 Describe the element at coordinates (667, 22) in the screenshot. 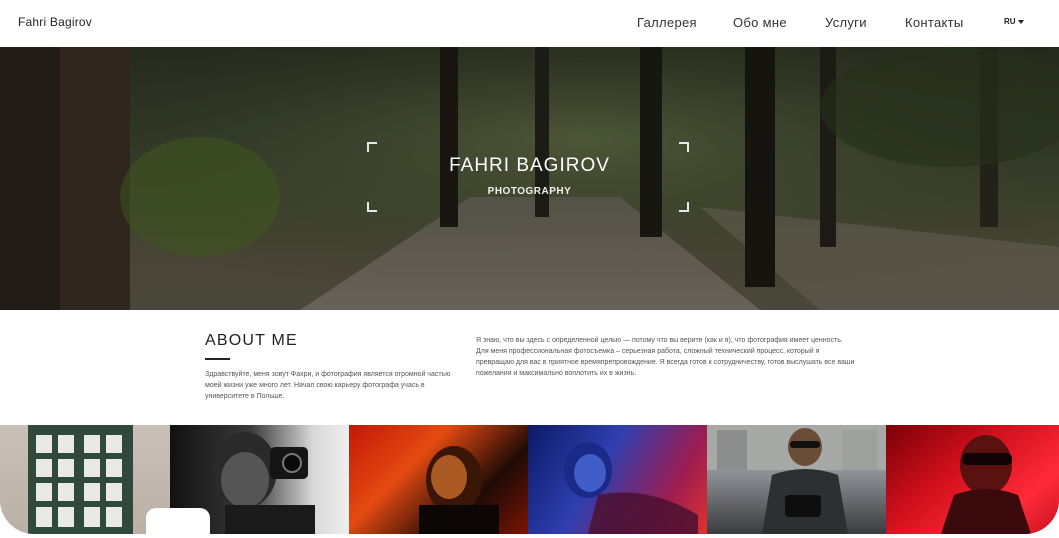

I see `nav-item-gallery: Галлерея` at that location.